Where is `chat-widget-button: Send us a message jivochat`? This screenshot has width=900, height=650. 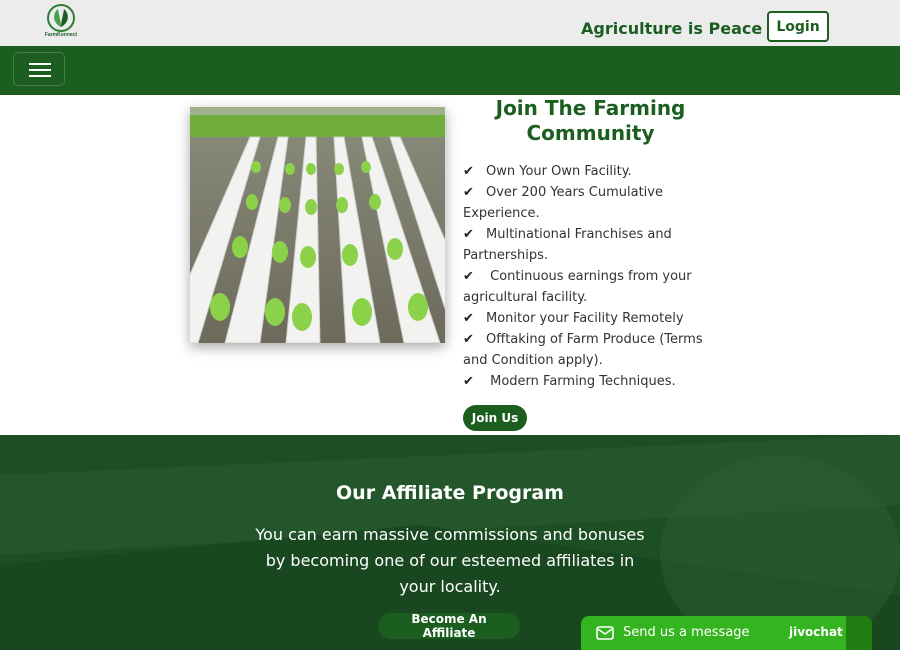 chat-widget-button: Send us a message jivochat is located at coordinates (726, 633).